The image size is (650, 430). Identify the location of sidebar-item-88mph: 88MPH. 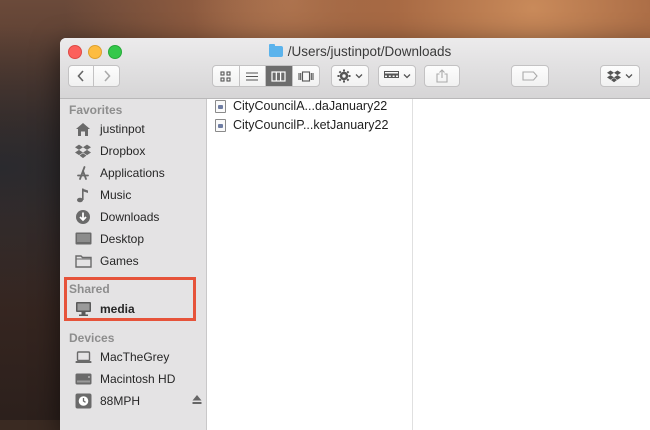
(138, 401).